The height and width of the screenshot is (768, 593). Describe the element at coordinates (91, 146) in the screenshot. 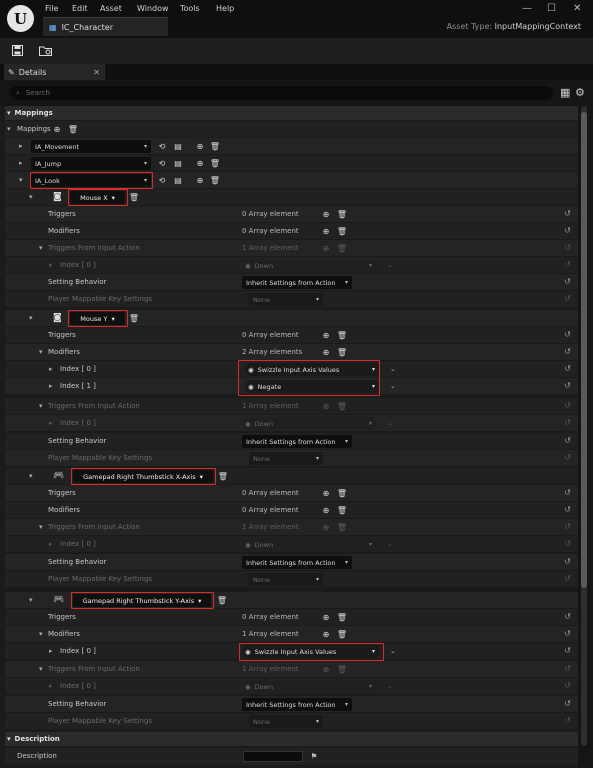

I see `action-dropdown-movement: IA_Movement ▾` at that location.